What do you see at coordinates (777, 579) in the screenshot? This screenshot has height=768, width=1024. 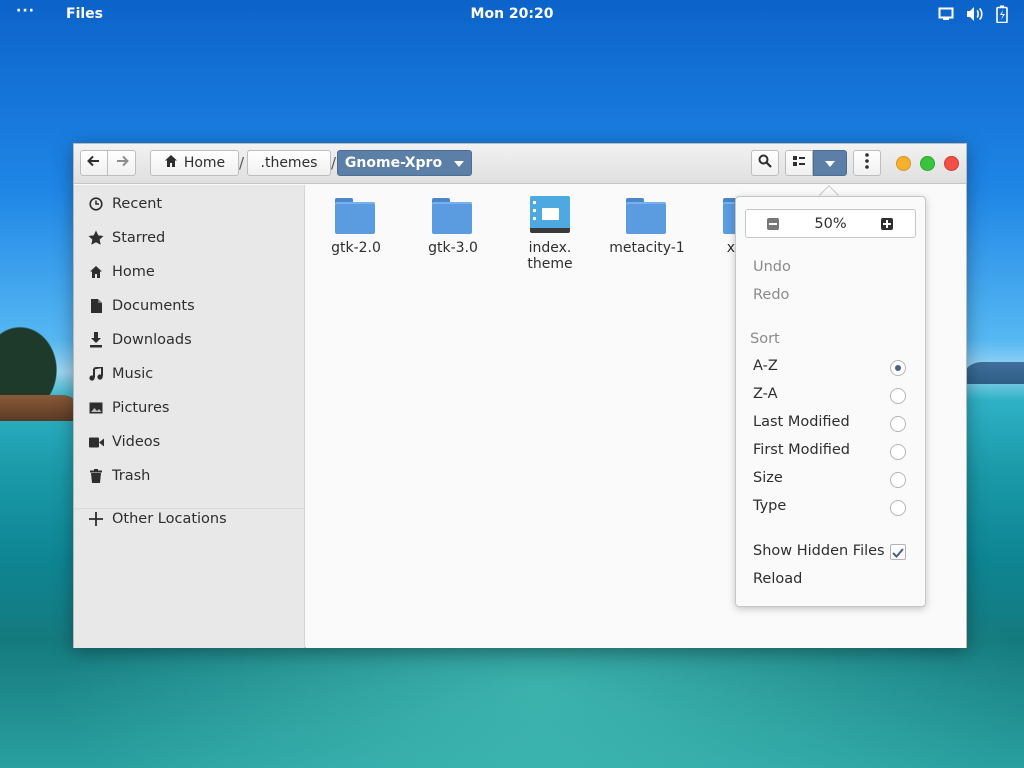 I see `reload-item: Reload` at bounding box center [777, 579].